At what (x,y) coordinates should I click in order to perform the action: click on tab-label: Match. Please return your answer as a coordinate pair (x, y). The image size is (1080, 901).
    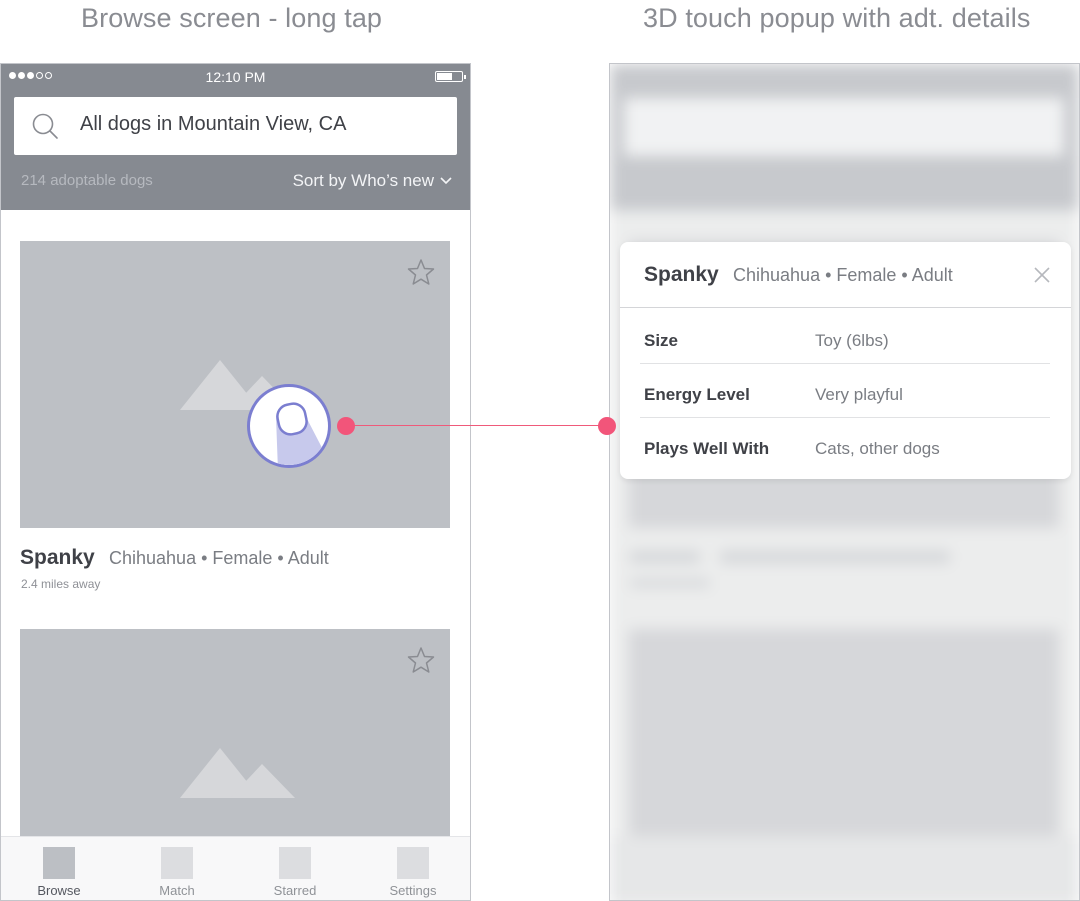
    Looking at the image, I should click on (177, 890).